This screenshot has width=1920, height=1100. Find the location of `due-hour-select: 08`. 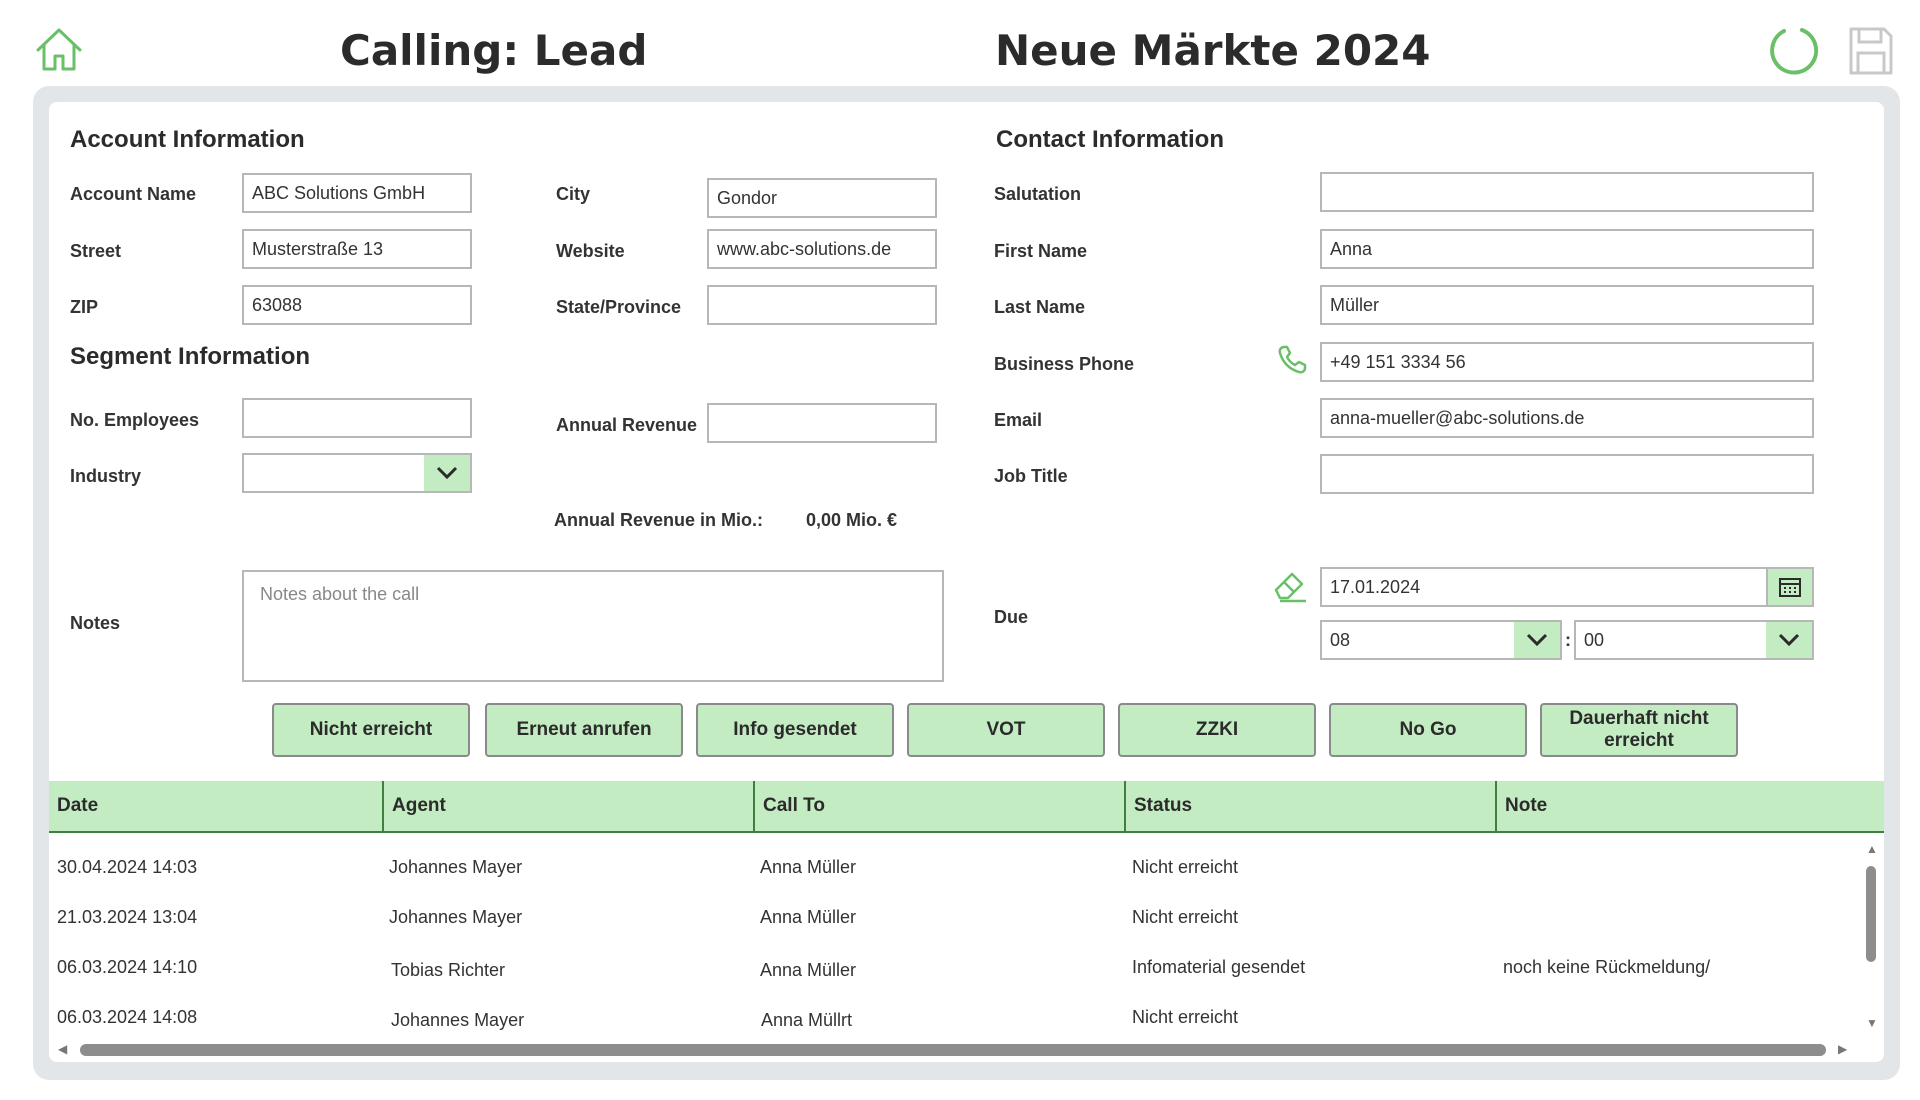

due-hour-select: 08 is located at coordinates (1441, 640).